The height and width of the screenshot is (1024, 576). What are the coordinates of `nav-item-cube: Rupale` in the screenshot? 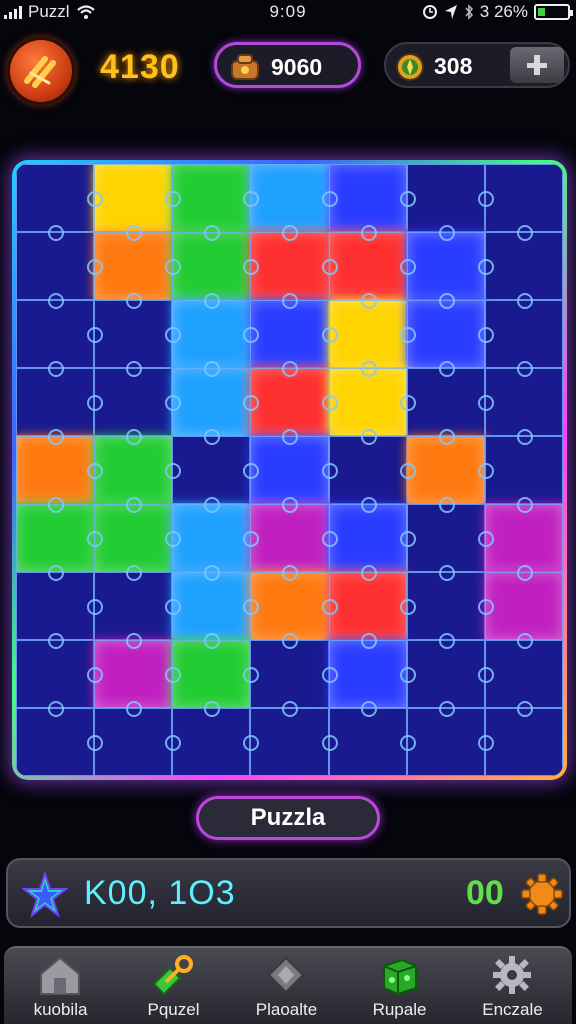 It's located at (399, 986).